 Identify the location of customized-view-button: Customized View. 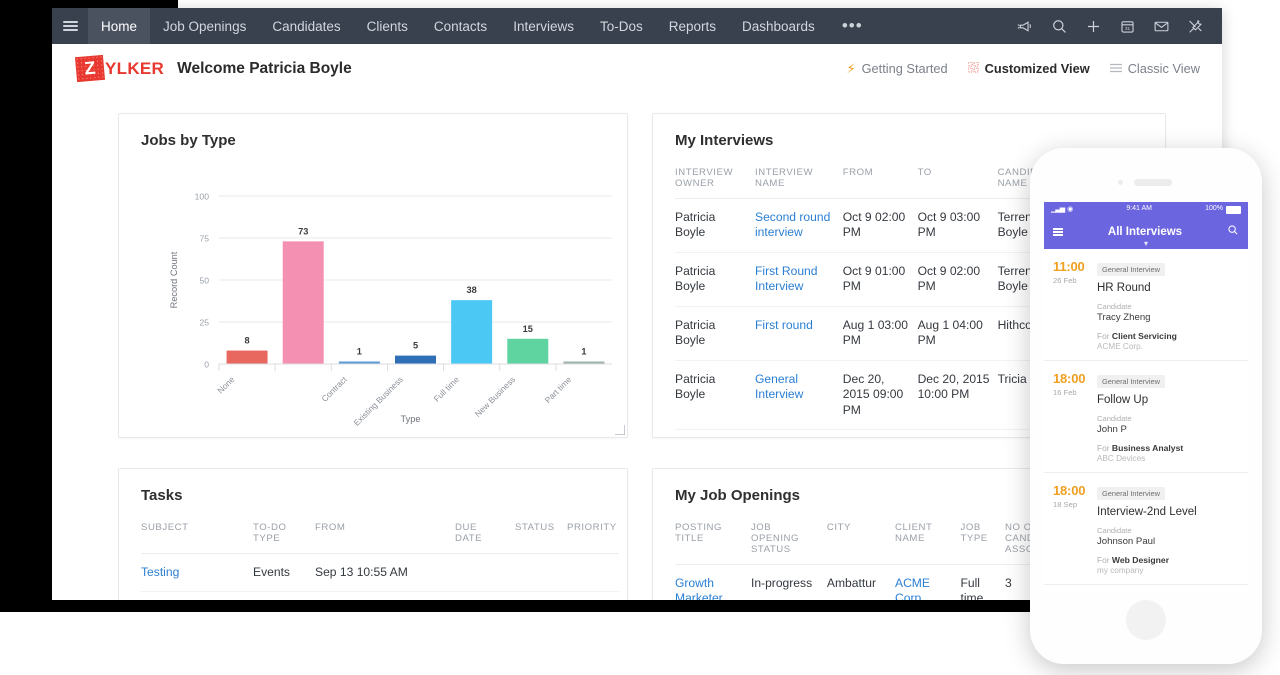
(1028, 68).